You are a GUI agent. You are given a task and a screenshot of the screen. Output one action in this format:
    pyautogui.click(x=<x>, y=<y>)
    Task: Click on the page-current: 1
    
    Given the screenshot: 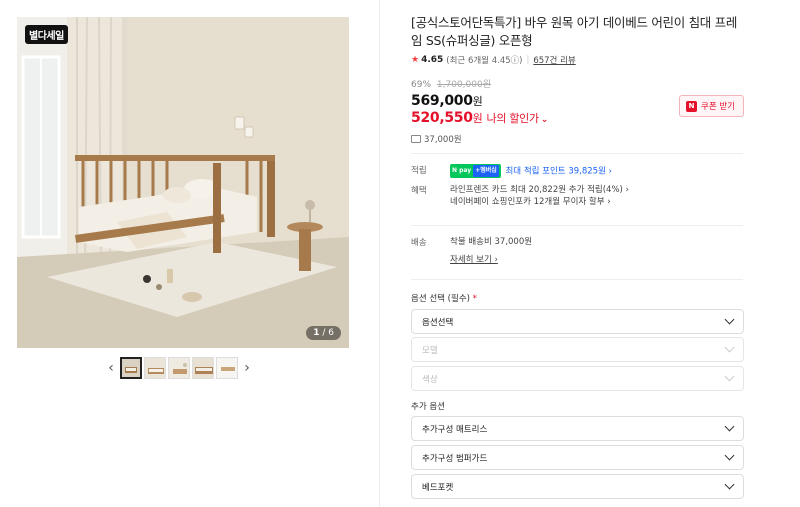 What is the action you would take?
    pyautogui.click(x=316, y=333)
    